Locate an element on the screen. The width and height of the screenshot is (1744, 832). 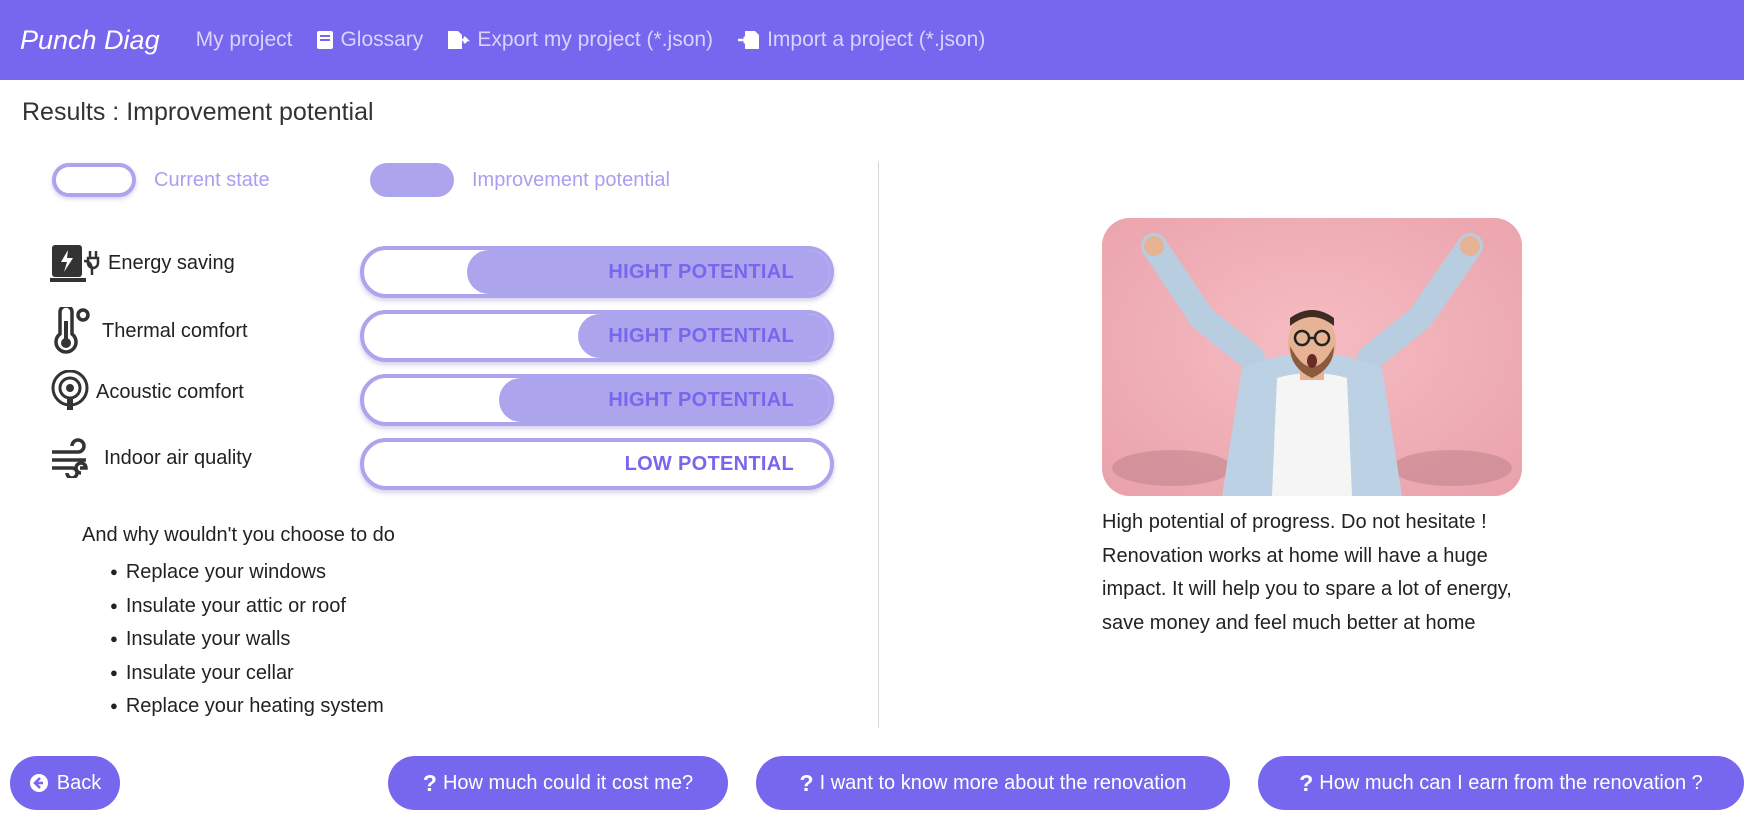
wind-icon is located at coordinates (70, 458).